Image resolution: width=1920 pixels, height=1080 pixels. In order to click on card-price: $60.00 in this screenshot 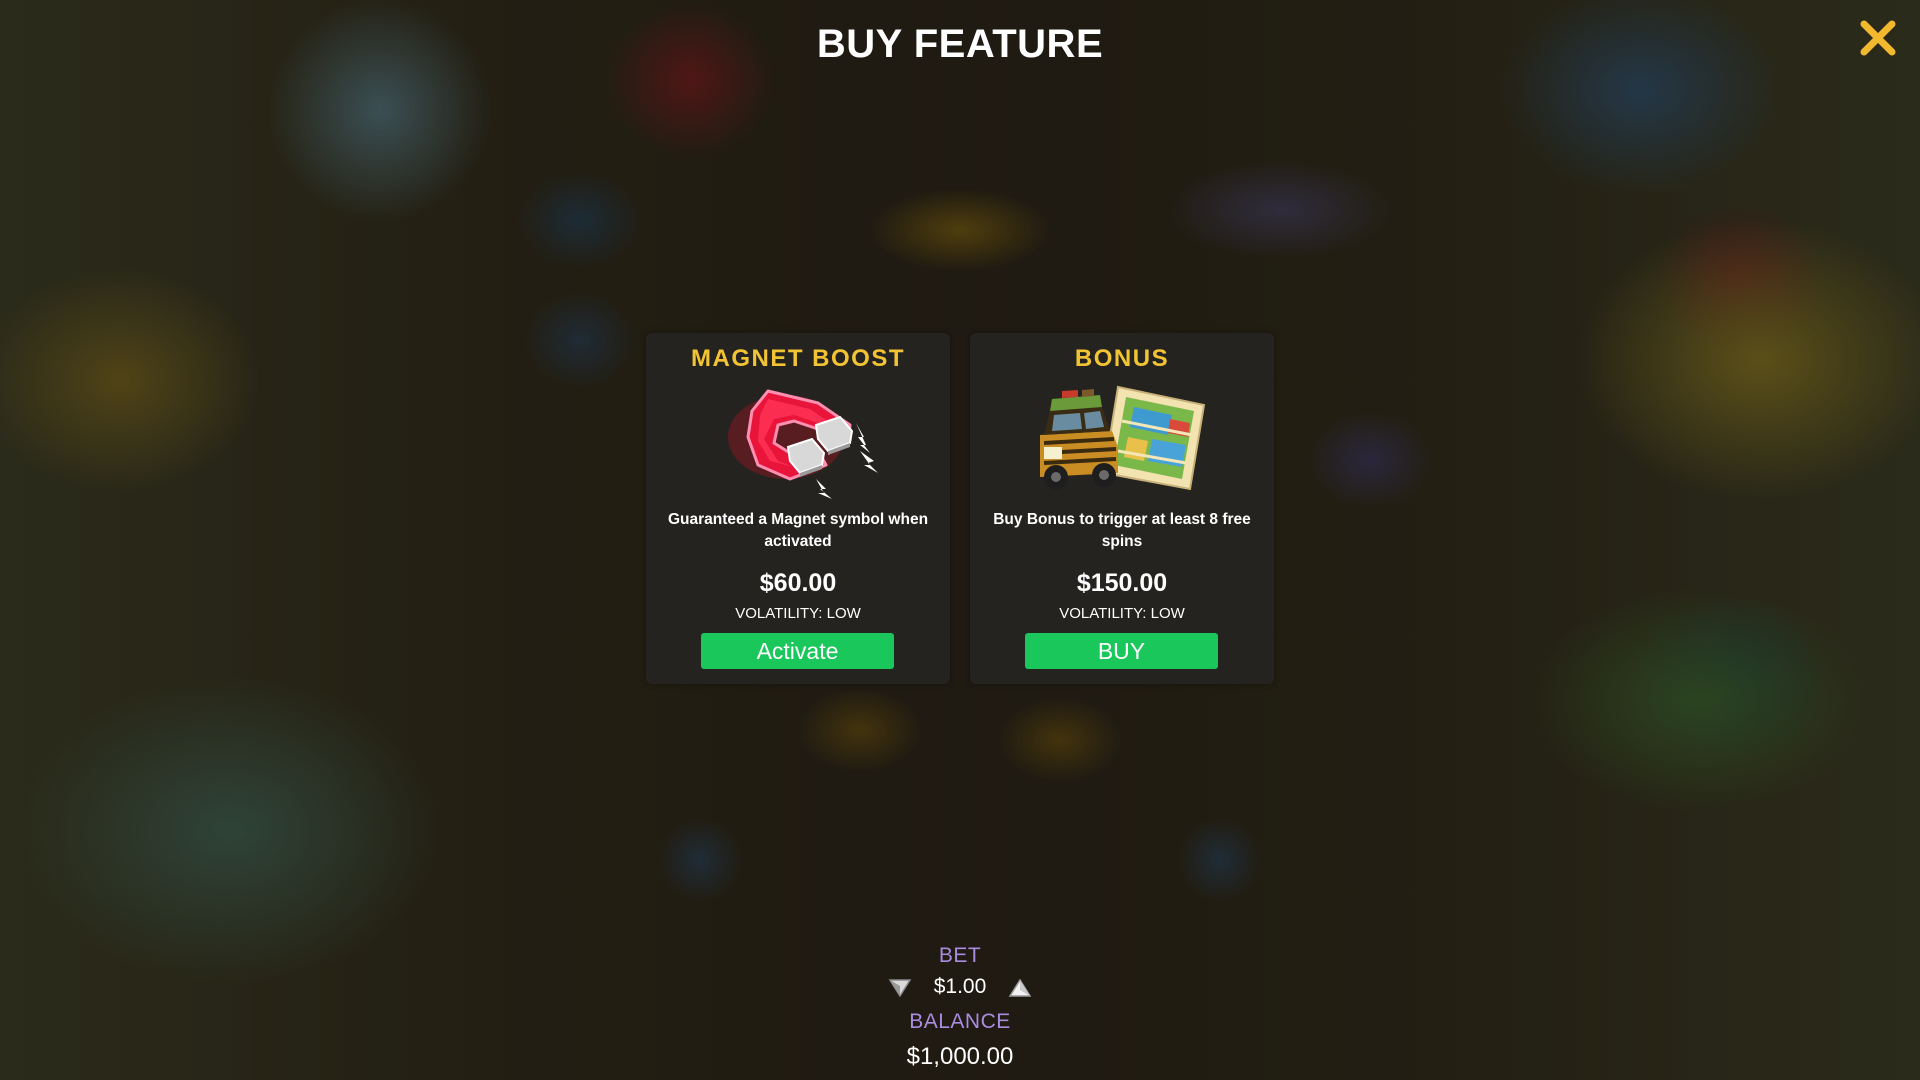, I will do `click(798, 583)`.